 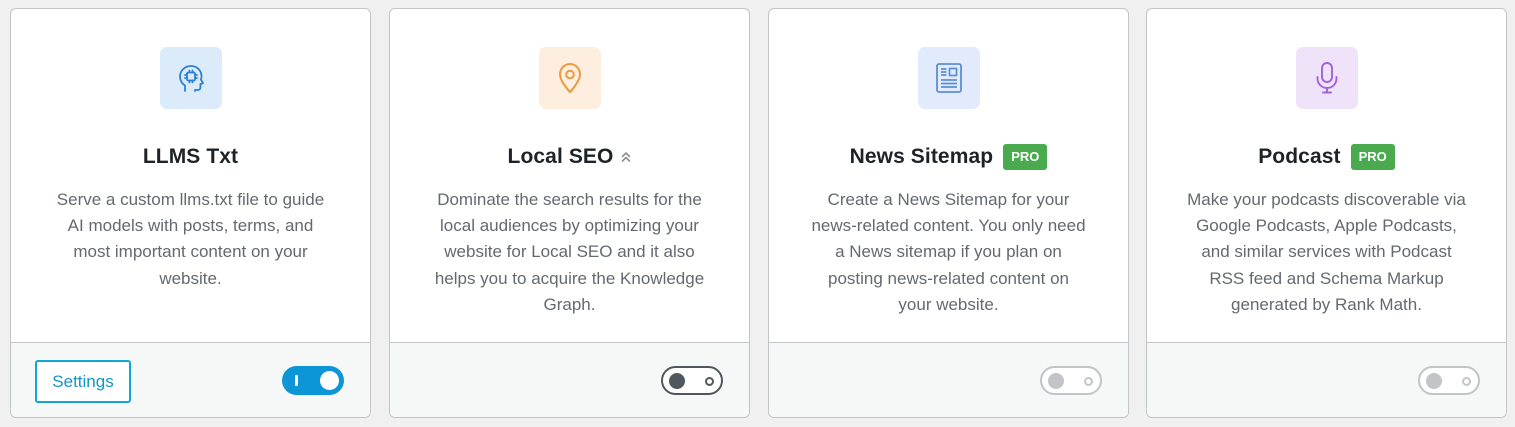 What do you see at coordinates (190, 226) in the screenshot?
I see `description-line: AI models with posts, terms, and` at bounding box center [190, 226].